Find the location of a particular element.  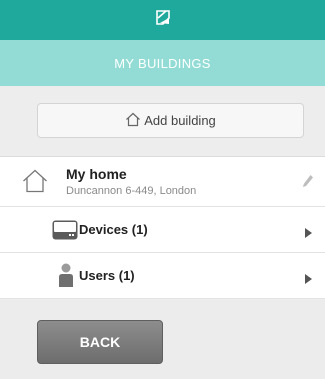

add-building-button: Add building is located at coordinates (170, 120).